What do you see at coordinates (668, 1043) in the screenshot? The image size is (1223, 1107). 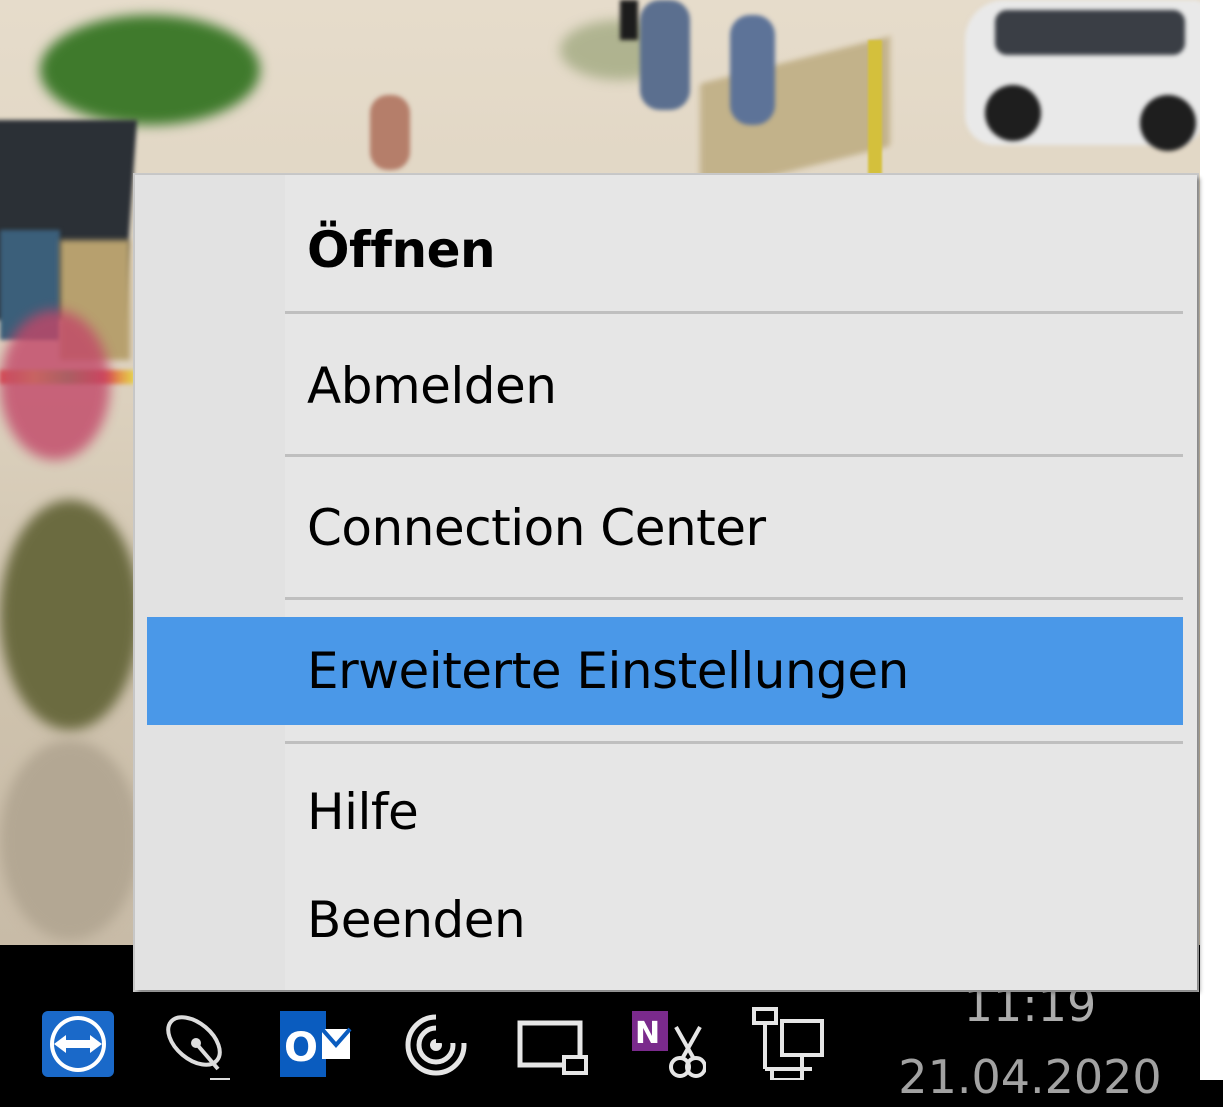 I see `onenote-clipper-icon: N` at bounding box center [668, 1043].